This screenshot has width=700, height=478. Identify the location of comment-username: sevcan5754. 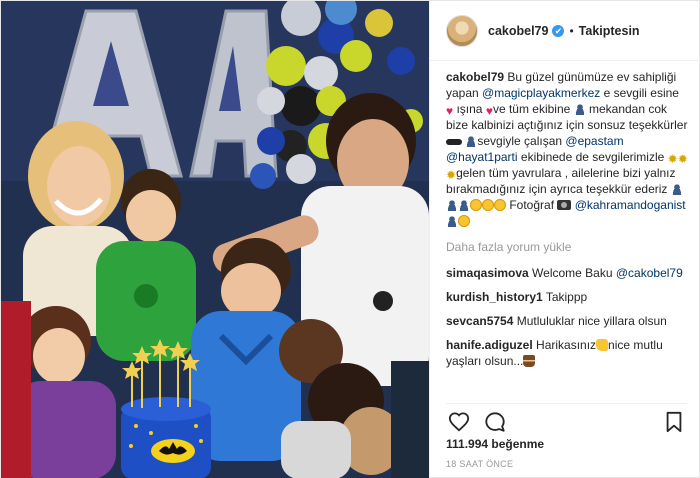
(479, 321).